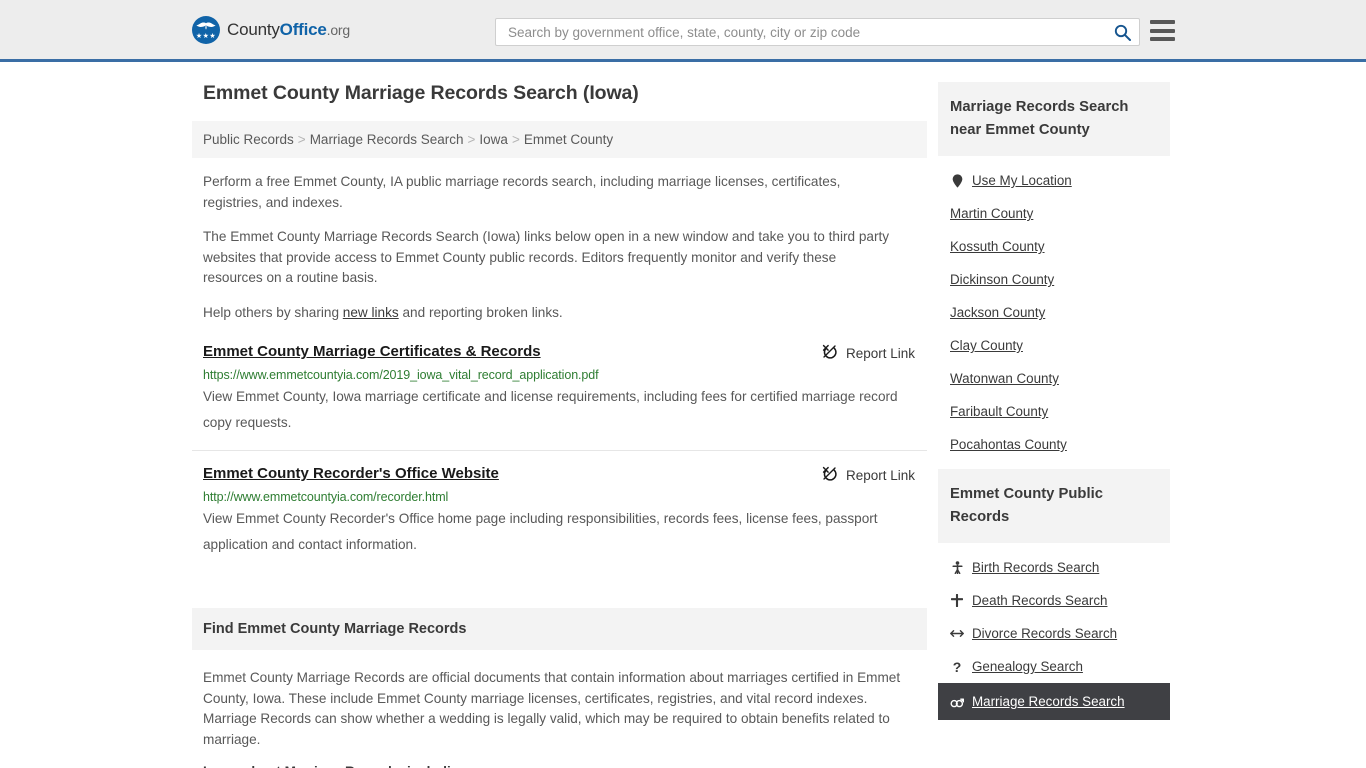 This screenshot has height=768, width=1366. What do you see at coordinates (248, 139) in the screenshot?
I see `breadcrumb-item-public-records: Public Records` at bounding box center [248, 139].